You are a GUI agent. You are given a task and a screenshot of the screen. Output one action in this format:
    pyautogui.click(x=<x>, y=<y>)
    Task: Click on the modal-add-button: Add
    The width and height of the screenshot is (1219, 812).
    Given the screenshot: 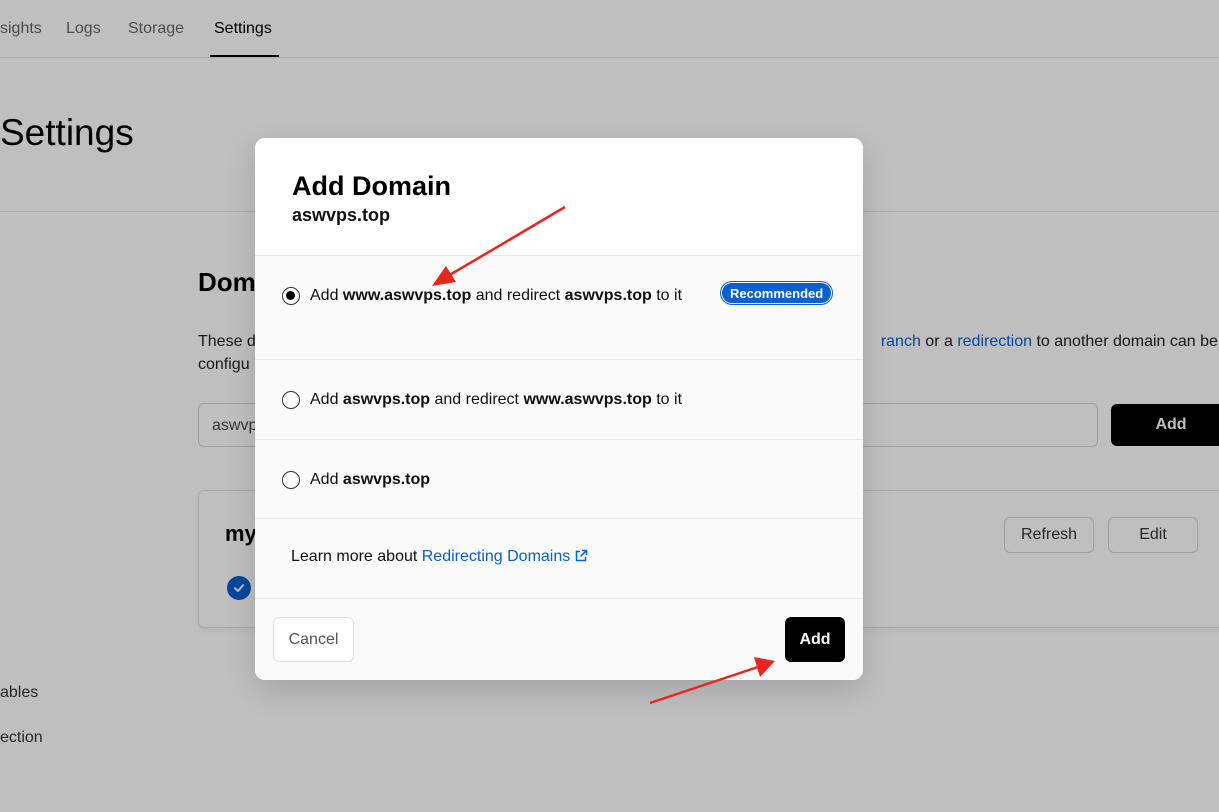 What is the action you would take?
    pyautogui.click(x=815, y=639)
    